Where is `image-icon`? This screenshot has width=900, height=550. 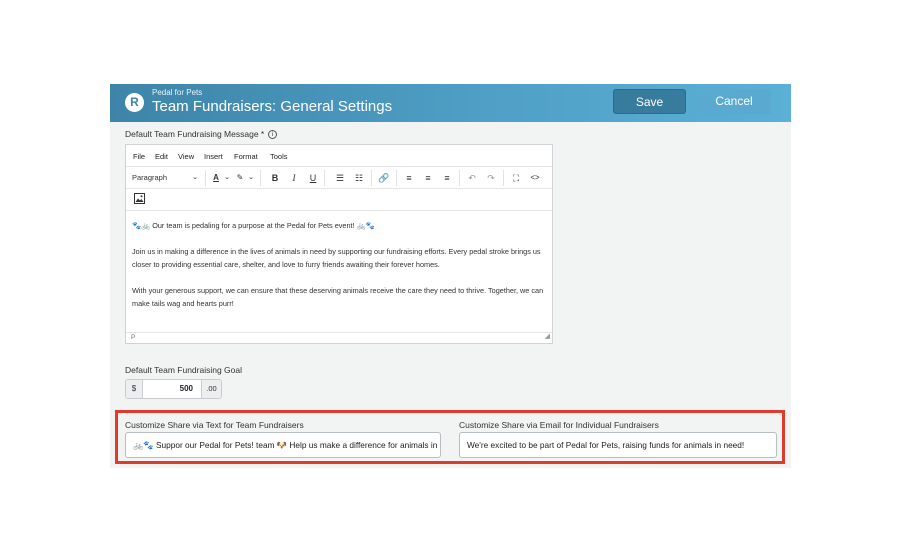 image-icon is located at coordinates (139, 200).